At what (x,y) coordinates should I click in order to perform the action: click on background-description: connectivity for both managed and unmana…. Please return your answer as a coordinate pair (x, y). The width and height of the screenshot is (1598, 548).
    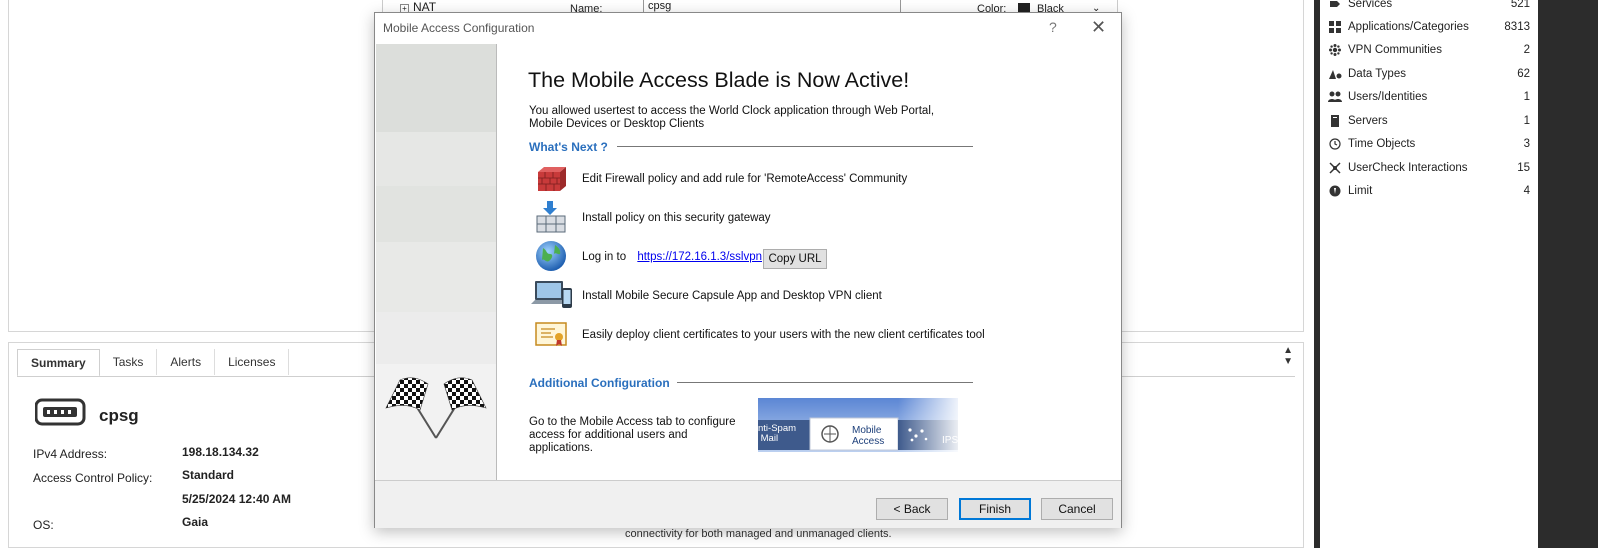
    Looking at the image, I should click on (758, 534).